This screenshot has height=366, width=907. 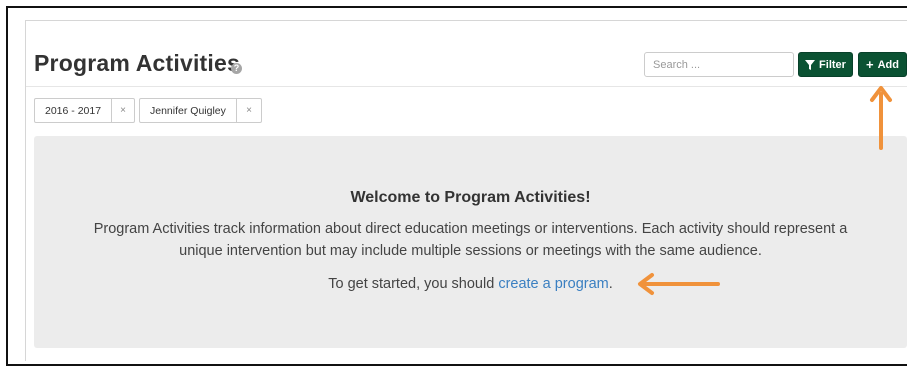 I want to click on filter-chip-label: 2016 - 2017, so click(x=73, y=110).